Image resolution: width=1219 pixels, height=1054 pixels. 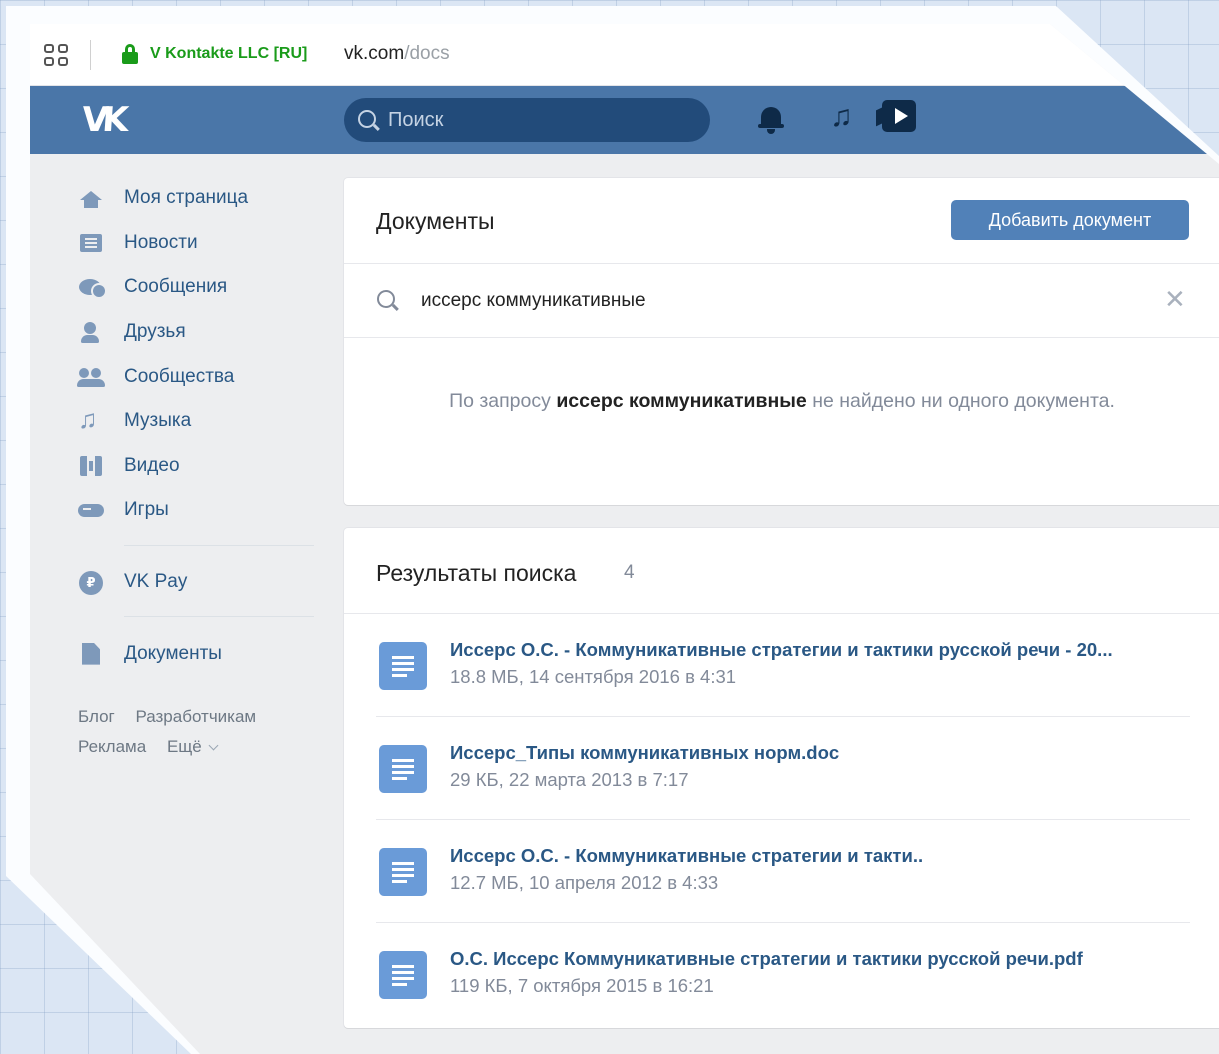 I want to click on vkpay-icon: ₽, so click(x=91, y=583).